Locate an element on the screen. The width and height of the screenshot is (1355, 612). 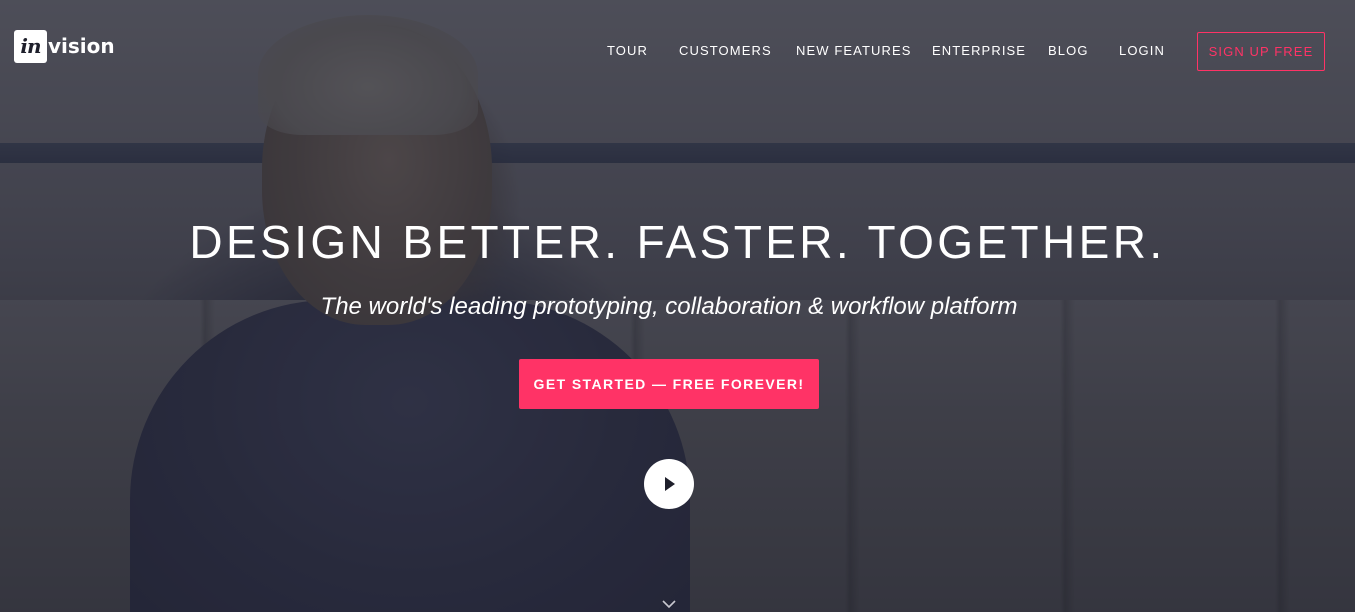
play-video-button is located at coordinates (669, 484).